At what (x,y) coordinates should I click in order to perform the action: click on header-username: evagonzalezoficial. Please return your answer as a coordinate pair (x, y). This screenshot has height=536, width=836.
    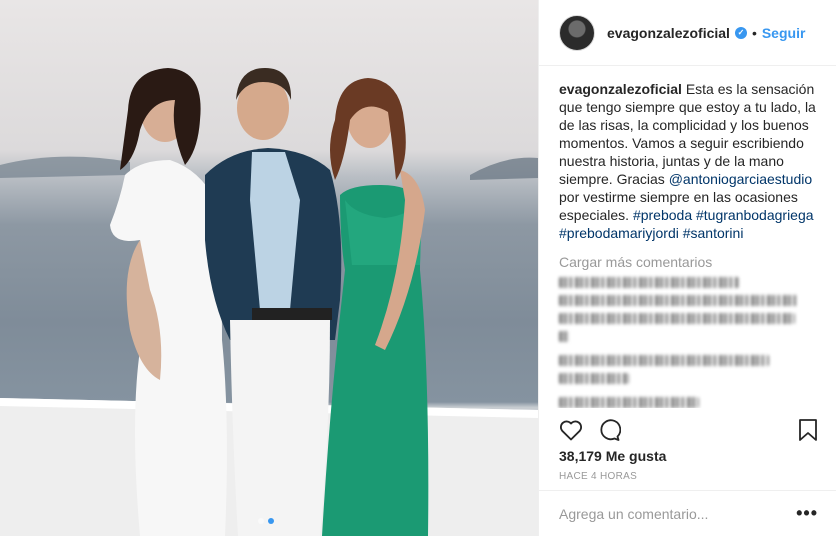
    Looking at the image, I should click on (668, 33).